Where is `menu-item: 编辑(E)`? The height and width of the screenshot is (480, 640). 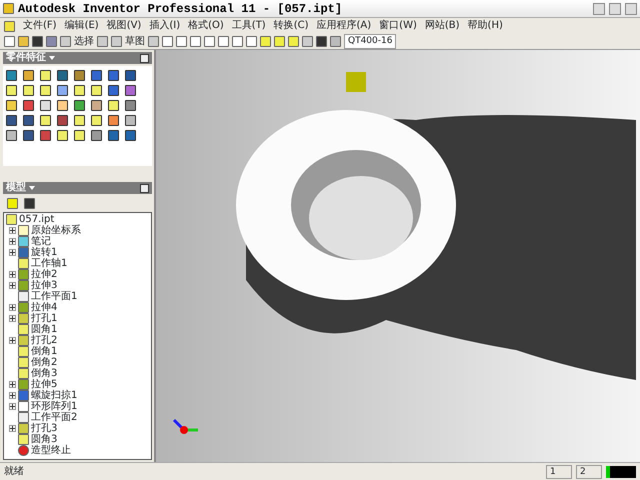 menu-item: 编辑(E) is located at coordinates (81, 26).